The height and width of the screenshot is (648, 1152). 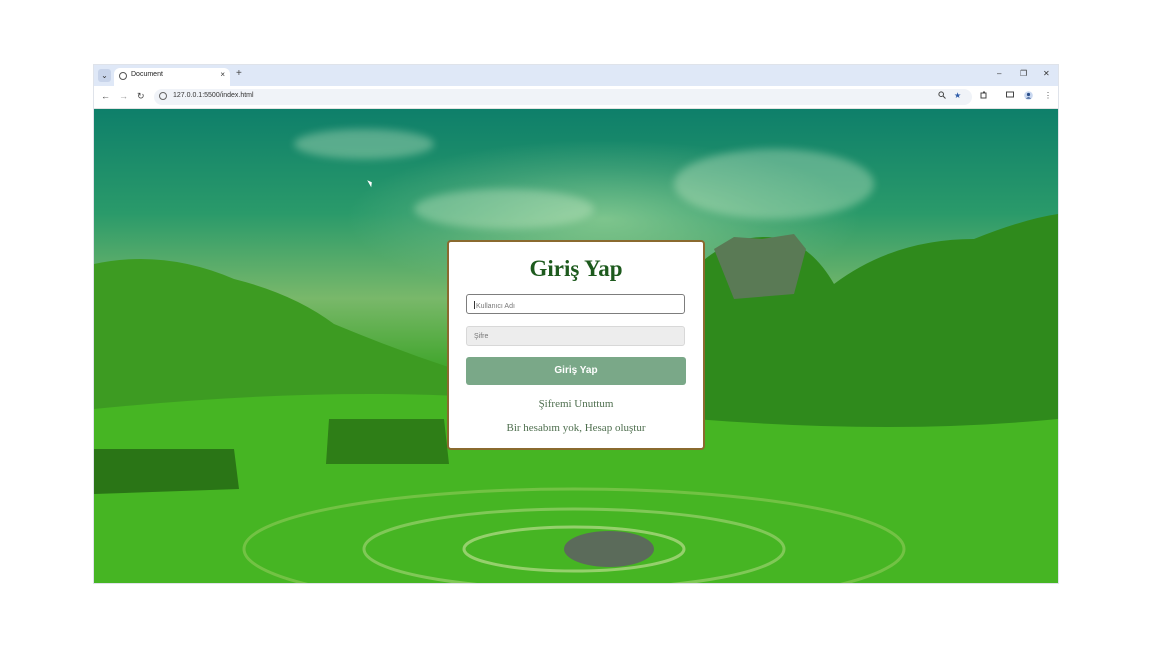 I want to click on puzzle-icon, so click(x=984, y=96).